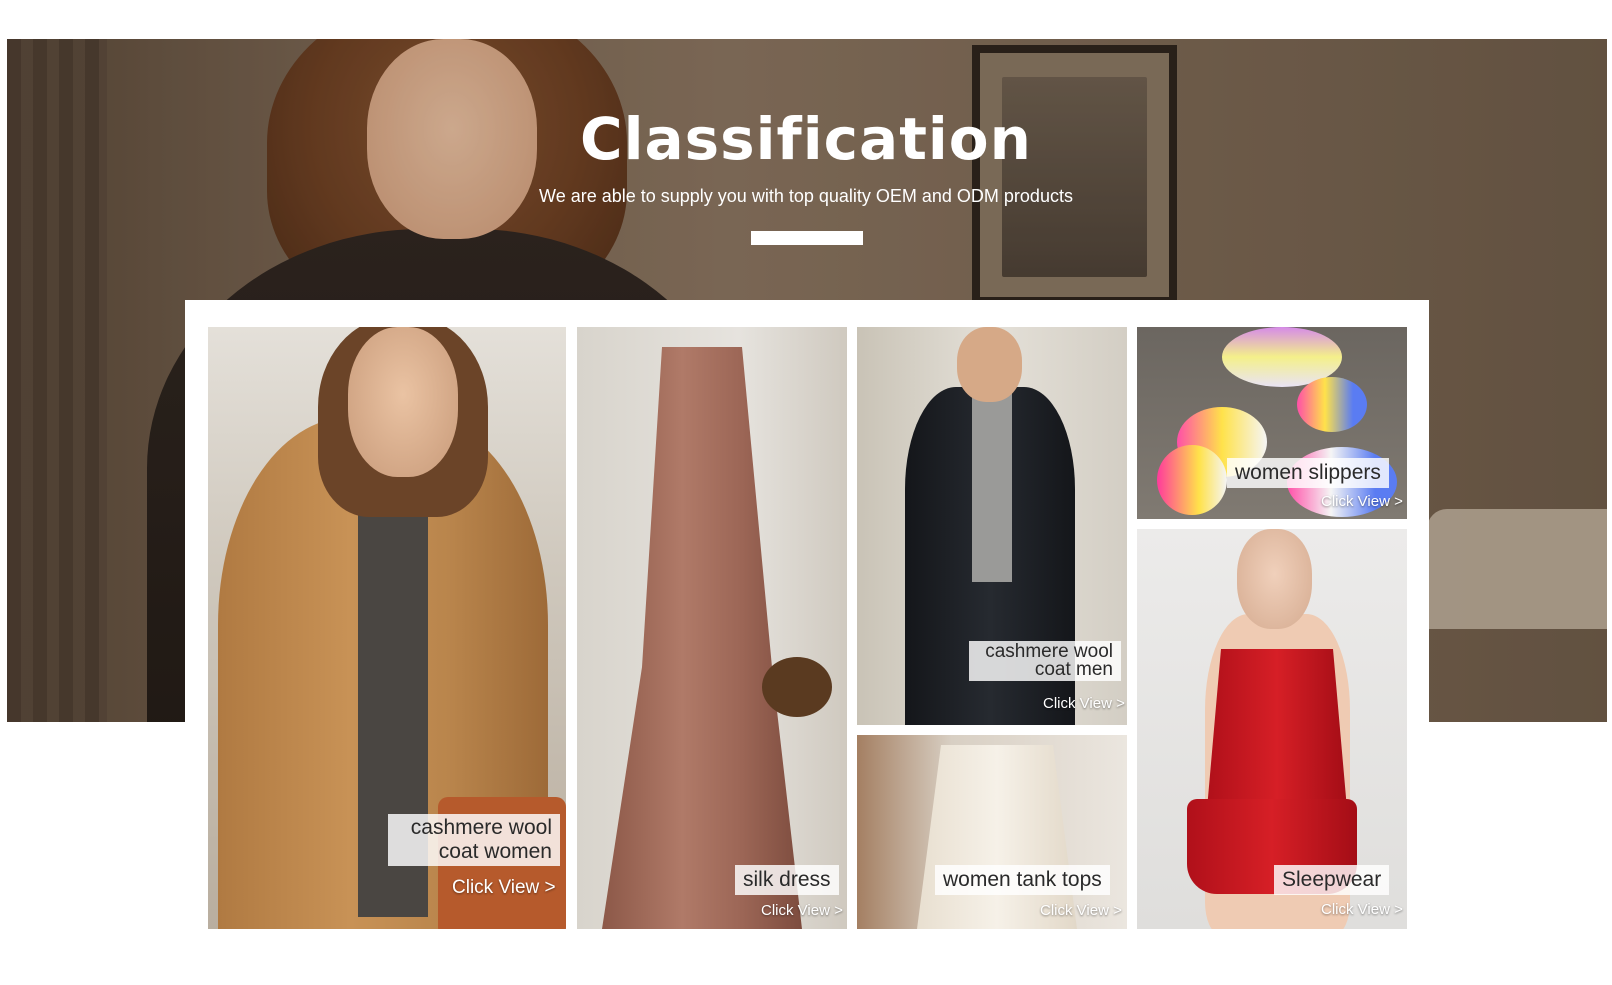 The width and height of the screenshot is (1612, 985). Describe the element at coordinates (387, 628) in the screenshot. I see `category-tile-cashmere-coat-women: cashmere wool coat women Click View >` at that location.